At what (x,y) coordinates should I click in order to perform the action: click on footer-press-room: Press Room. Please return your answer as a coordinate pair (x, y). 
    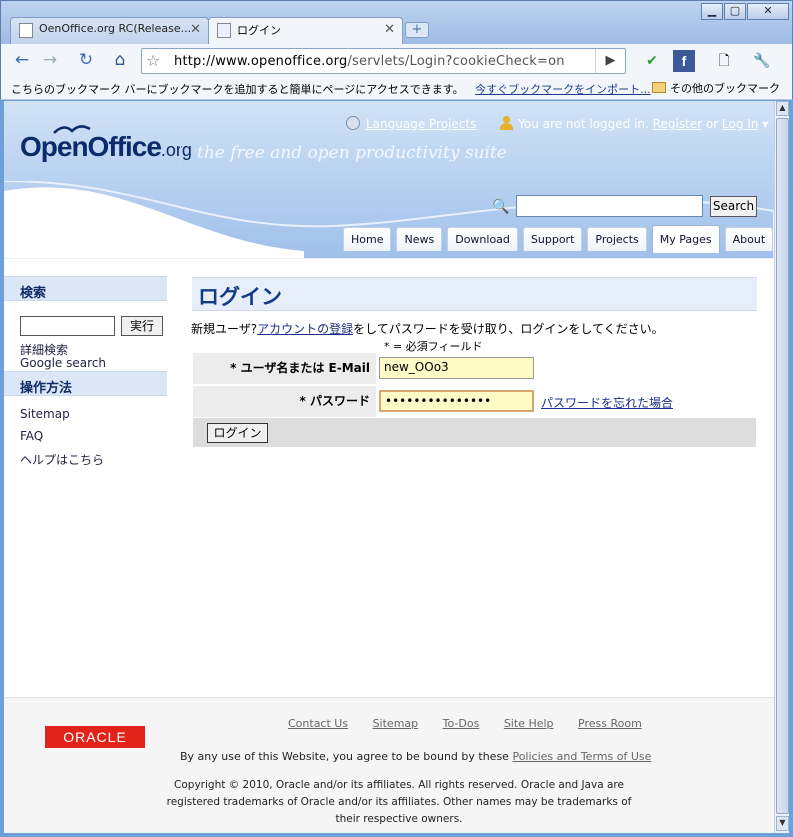
    Looking at the image, I should click on (610, 723).